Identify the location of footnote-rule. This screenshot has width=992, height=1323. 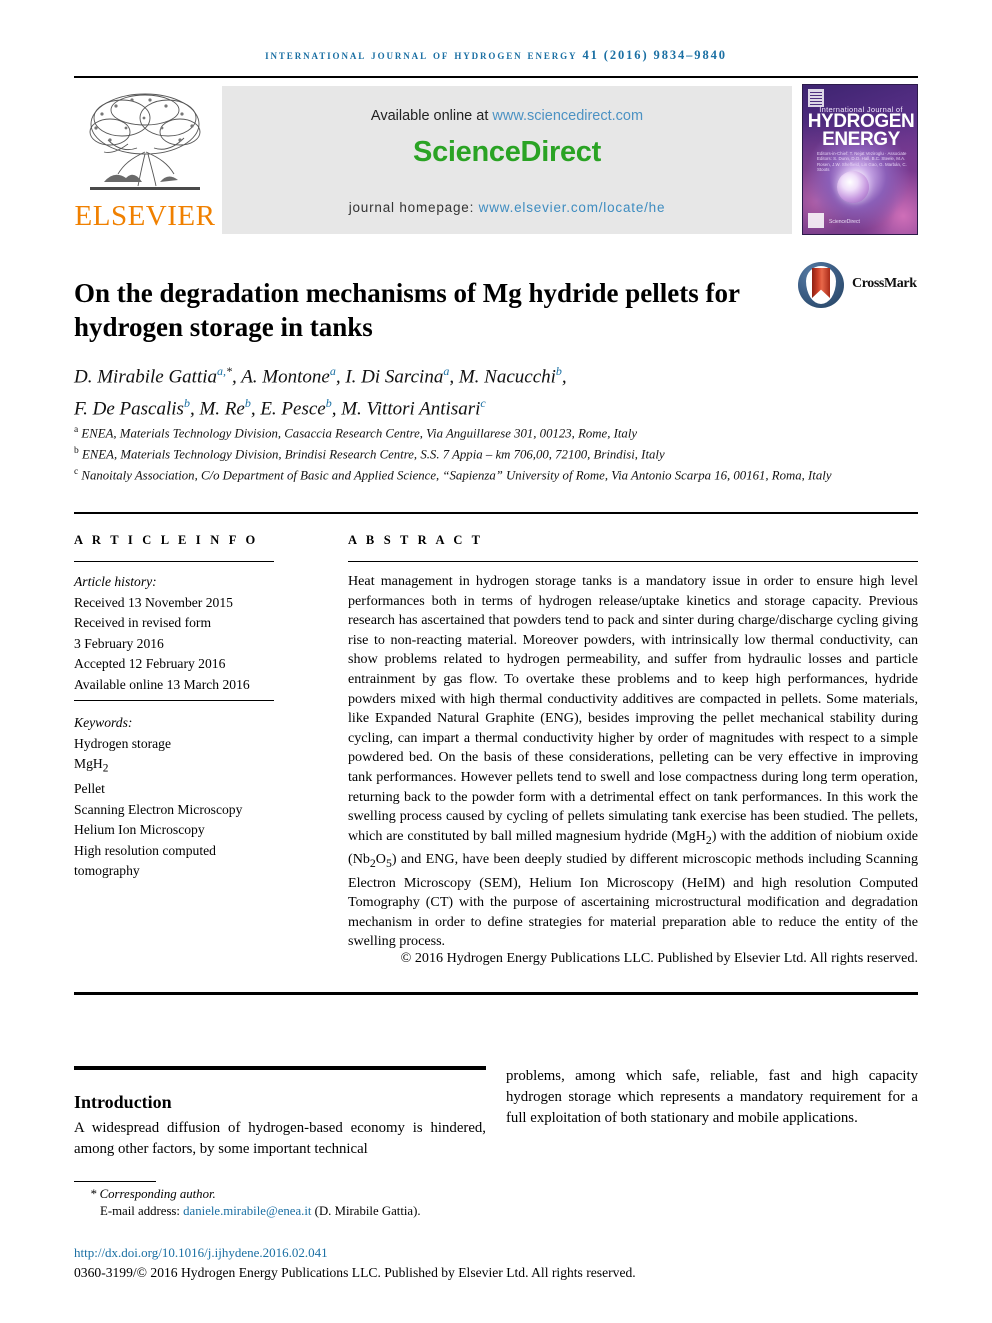
(115, 1182).